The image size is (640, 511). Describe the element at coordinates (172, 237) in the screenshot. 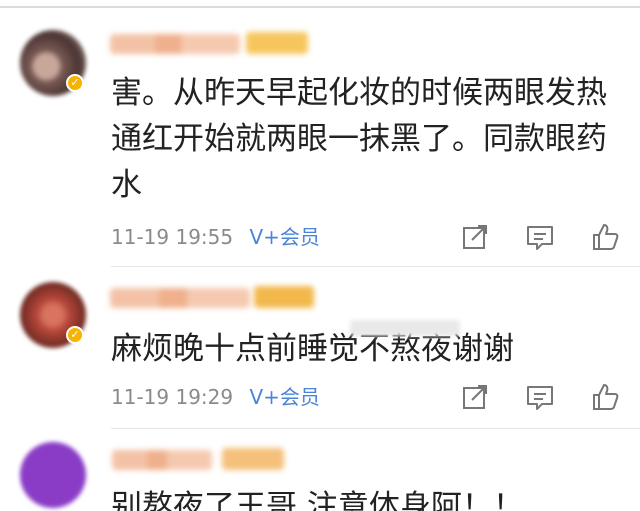

I see `comment-timestamp: 11-19 19:55` at that location.